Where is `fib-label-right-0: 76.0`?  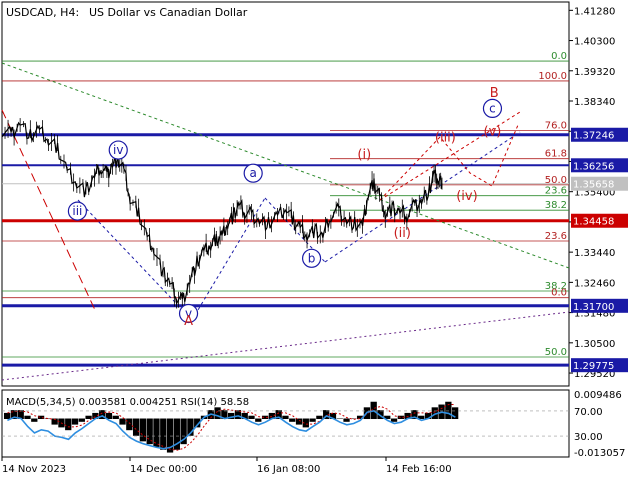
fib-label-right-0: 76.0 is located at coordinates (556, 126).